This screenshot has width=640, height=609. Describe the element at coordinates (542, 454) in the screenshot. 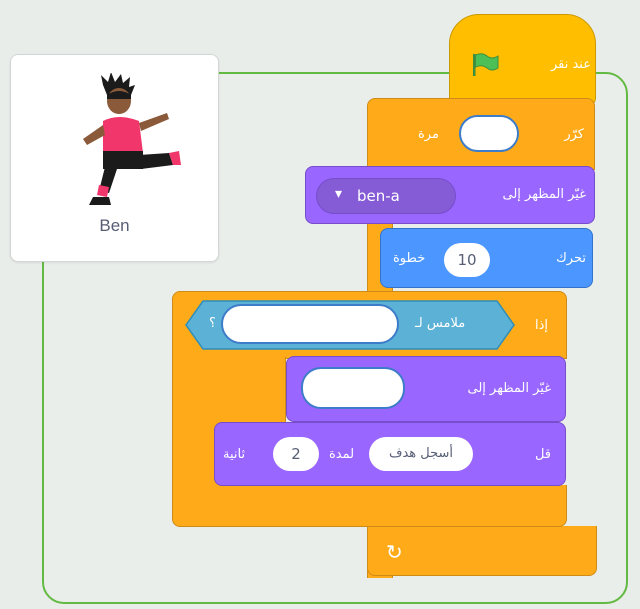

I see `say-label: قل` at that location.